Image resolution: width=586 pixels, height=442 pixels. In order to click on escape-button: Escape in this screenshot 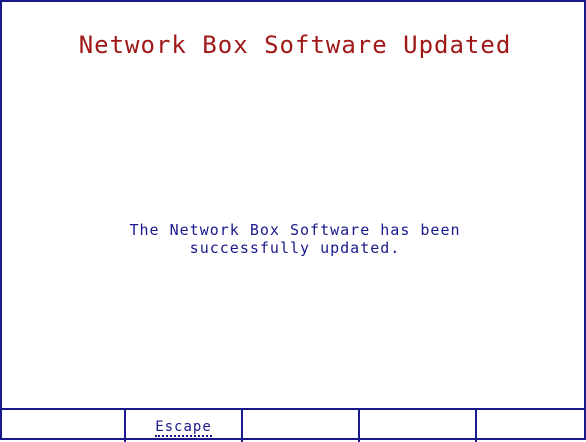, I will do `click(184, 426)`.